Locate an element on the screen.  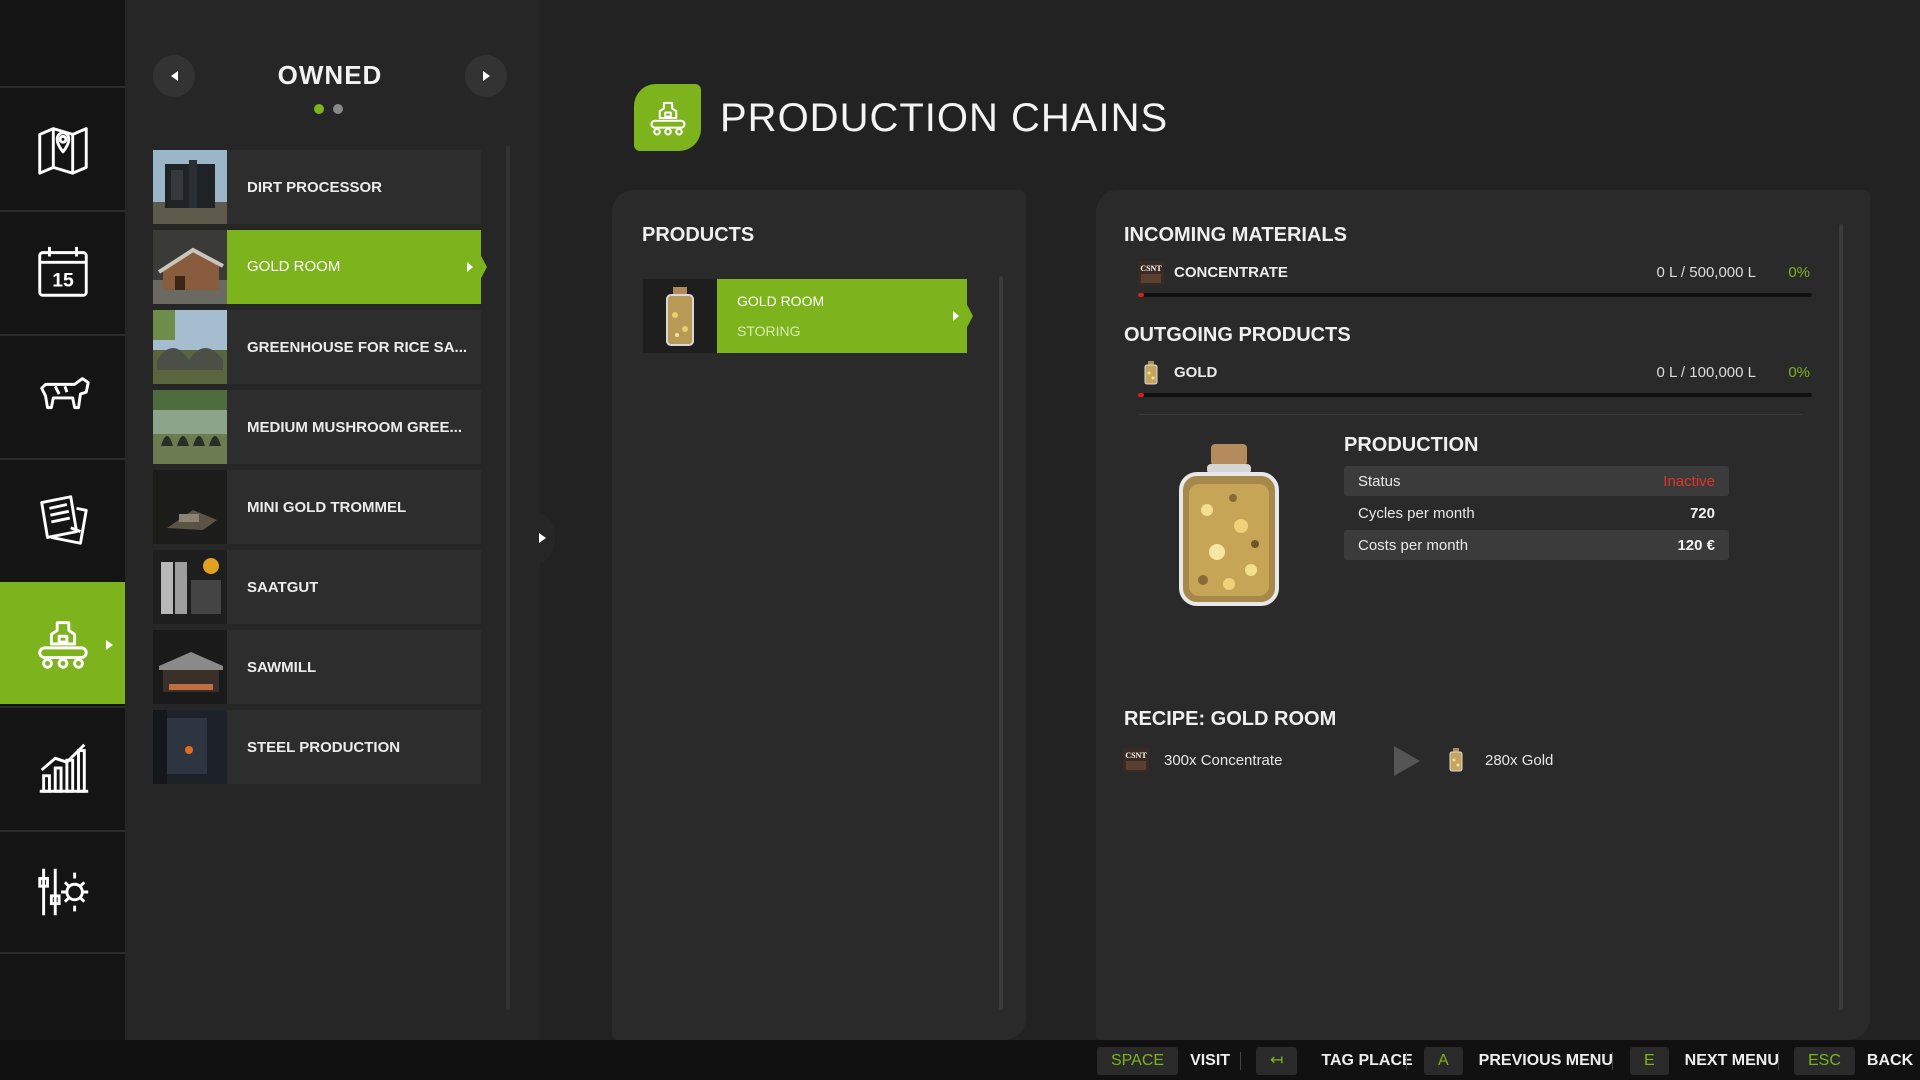
page-title: PRODUCTION CHAINS is located at coordinates (944, 118).